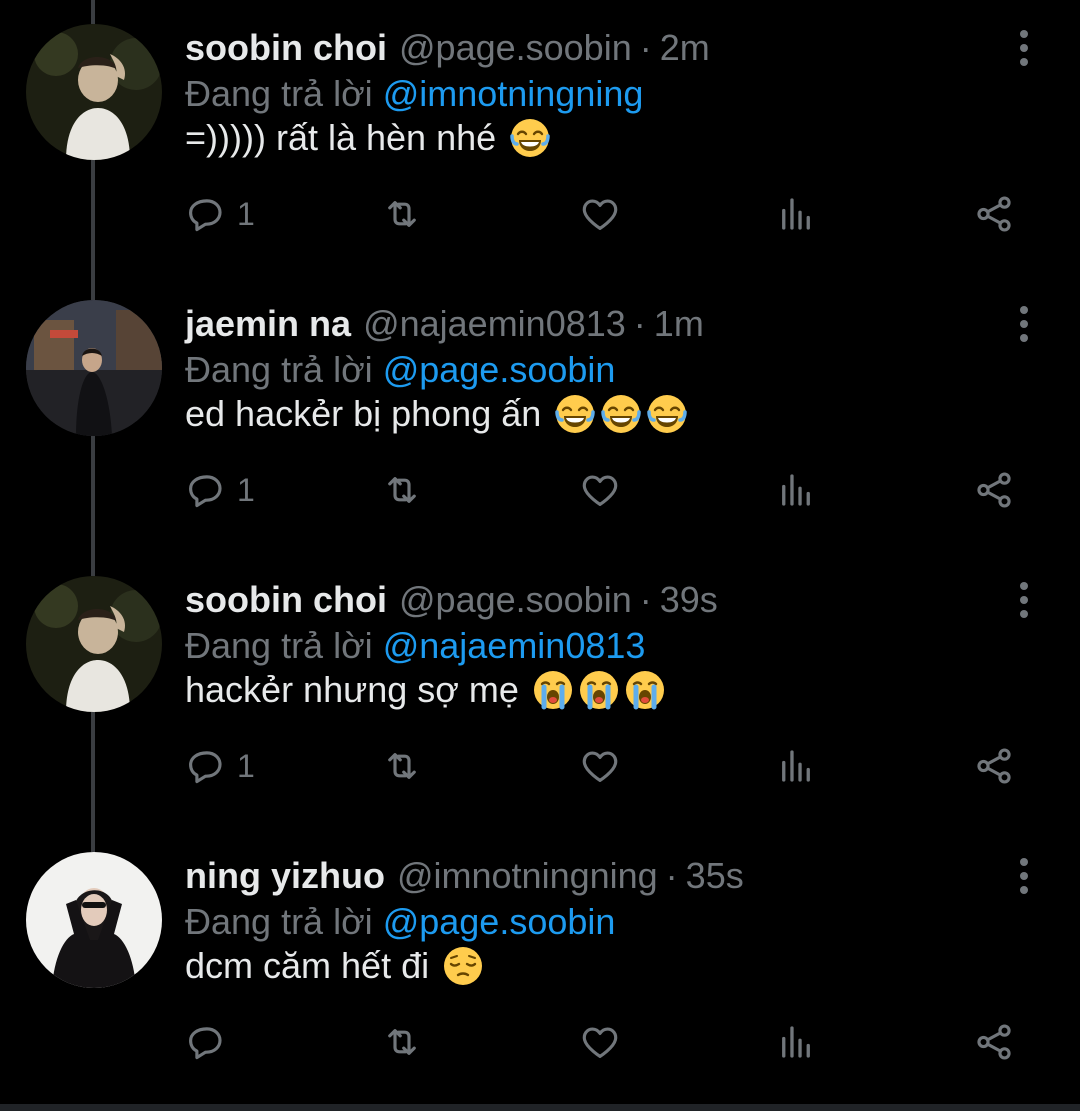 This screenshot has height=1111, width=1080. What do you see at coordinates (689, 600) in the screenshot?
I see `timestamp: 39s` at bounding box center [689, 600].